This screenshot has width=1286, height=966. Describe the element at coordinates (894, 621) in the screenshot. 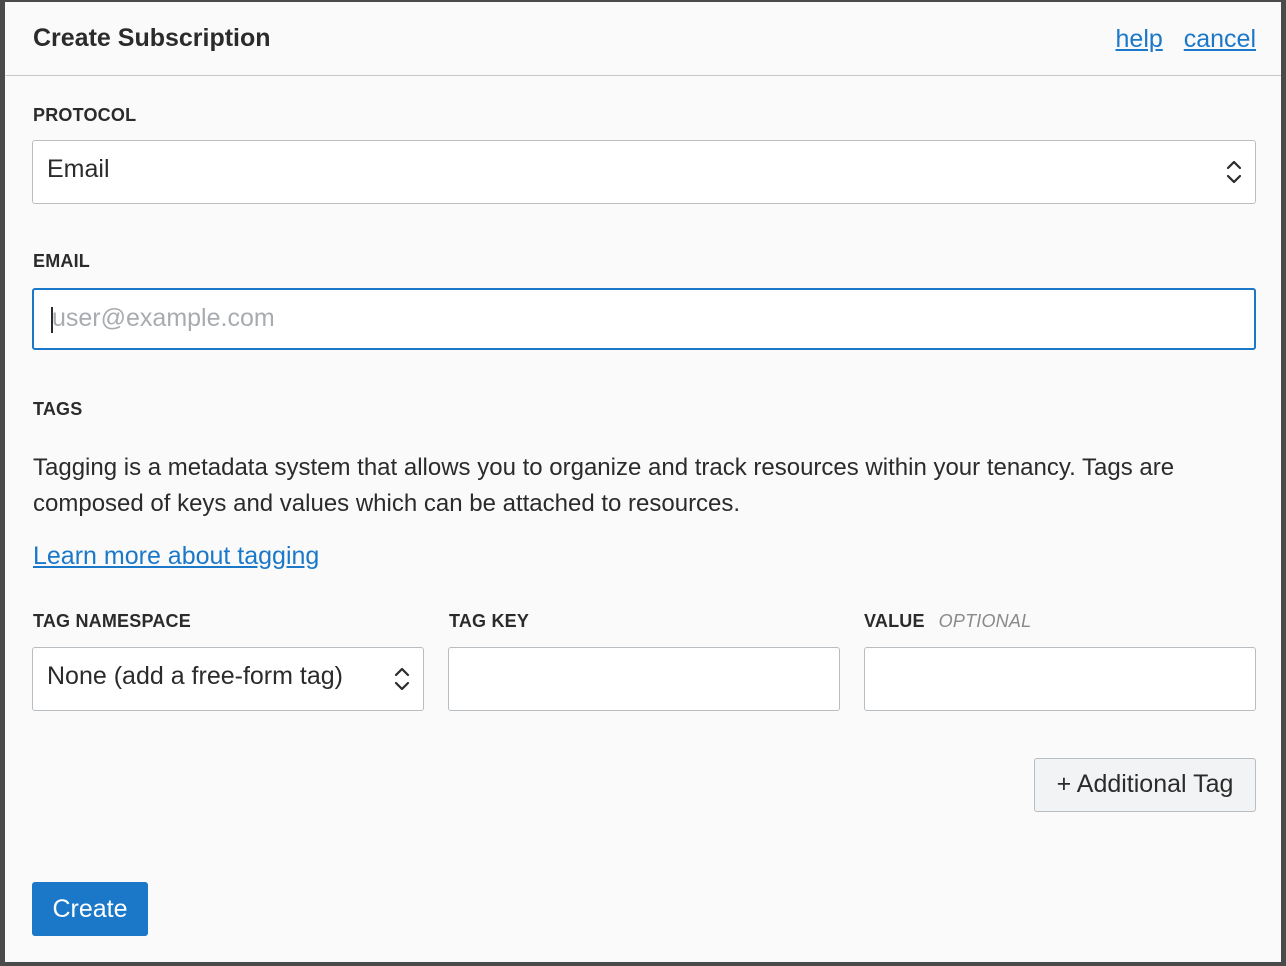

I see `tag-value-label-text: VALUE` at that location.